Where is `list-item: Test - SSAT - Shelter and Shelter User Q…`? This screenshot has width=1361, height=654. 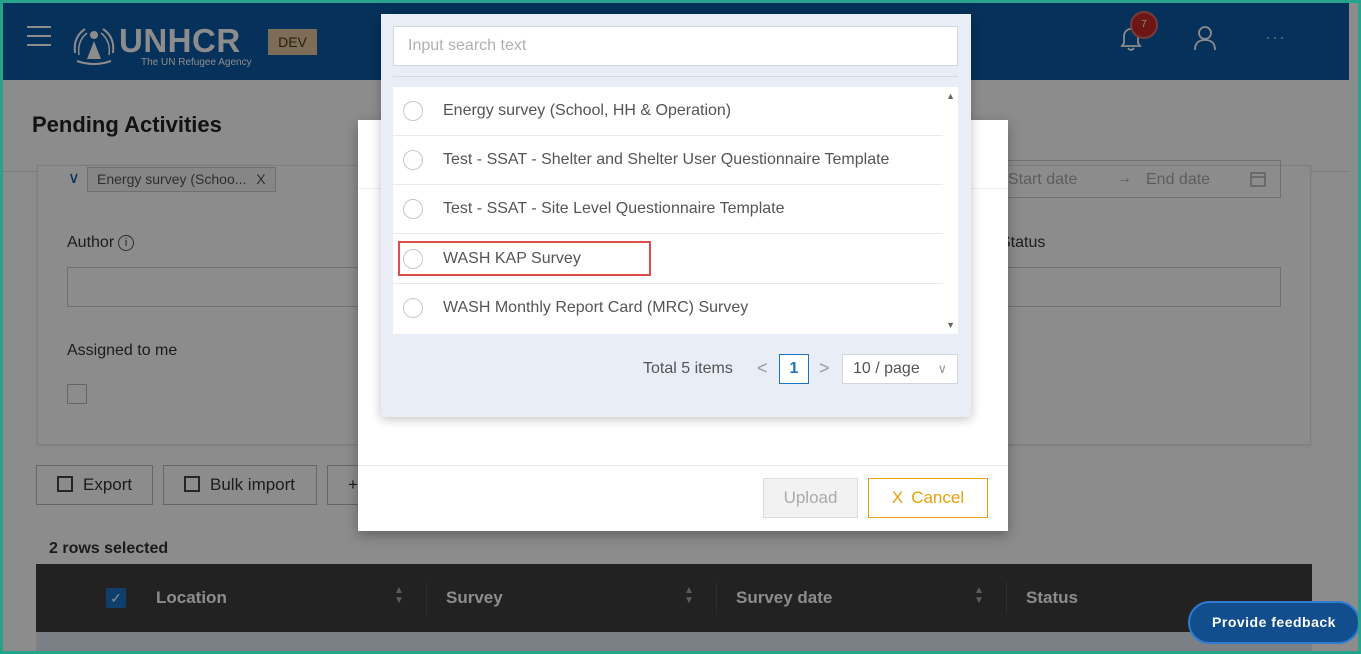
list-item: Test - SSAT - Shelter and Shelter User Q… is located at coordinates (668, 160).